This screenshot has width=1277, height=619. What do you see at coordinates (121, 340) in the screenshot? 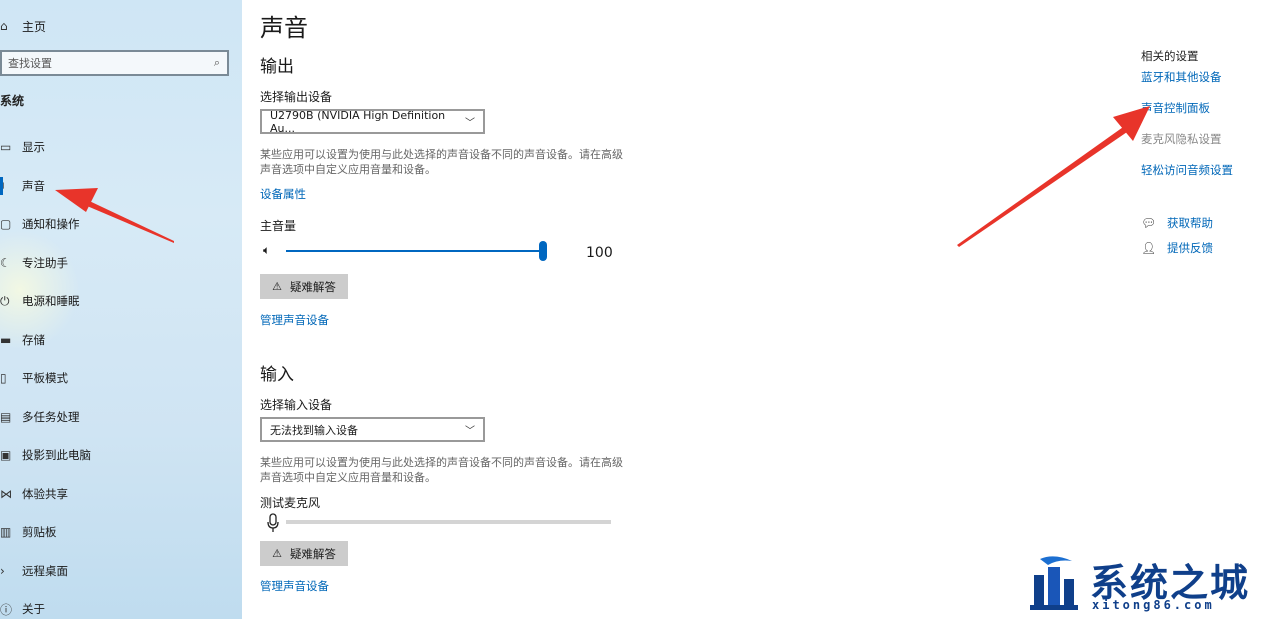
I see `sidebar-item-storage: ▬ 存储` at bounding box center [121, 340].